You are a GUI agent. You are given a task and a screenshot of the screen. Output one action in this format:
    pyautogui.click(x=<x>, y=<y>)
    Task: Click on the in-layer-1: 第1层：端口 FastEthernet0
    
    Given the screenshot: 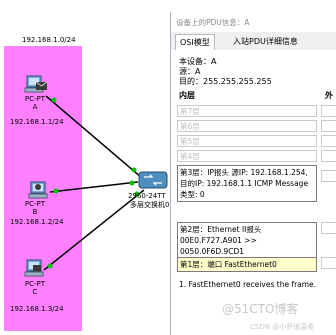 What is the action you would take?
    pyautogui.click(x=247, y=264)
    